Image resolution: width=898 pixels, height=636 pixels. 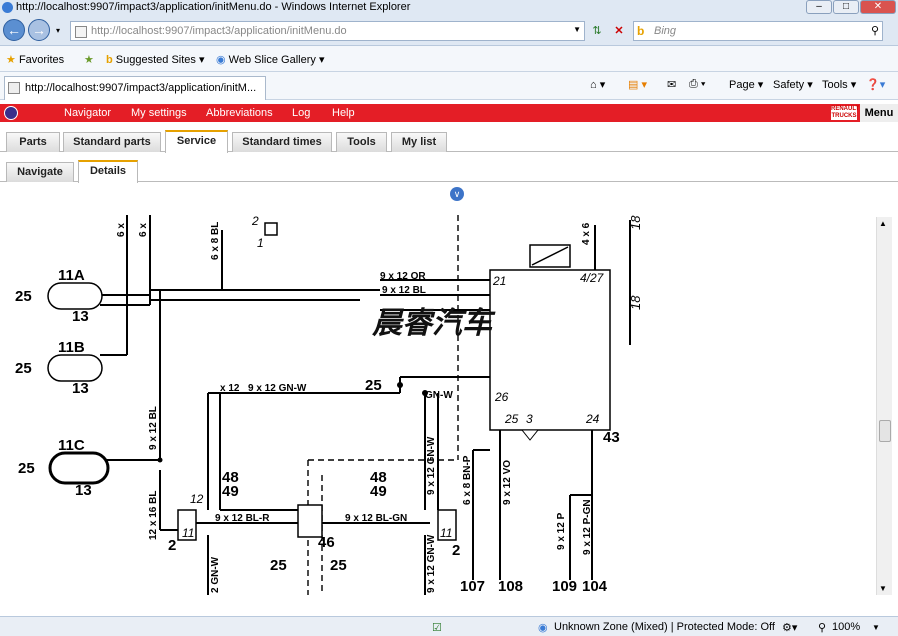 I want to click on web-slice-icon: ◉, so click(x=221, y=60).